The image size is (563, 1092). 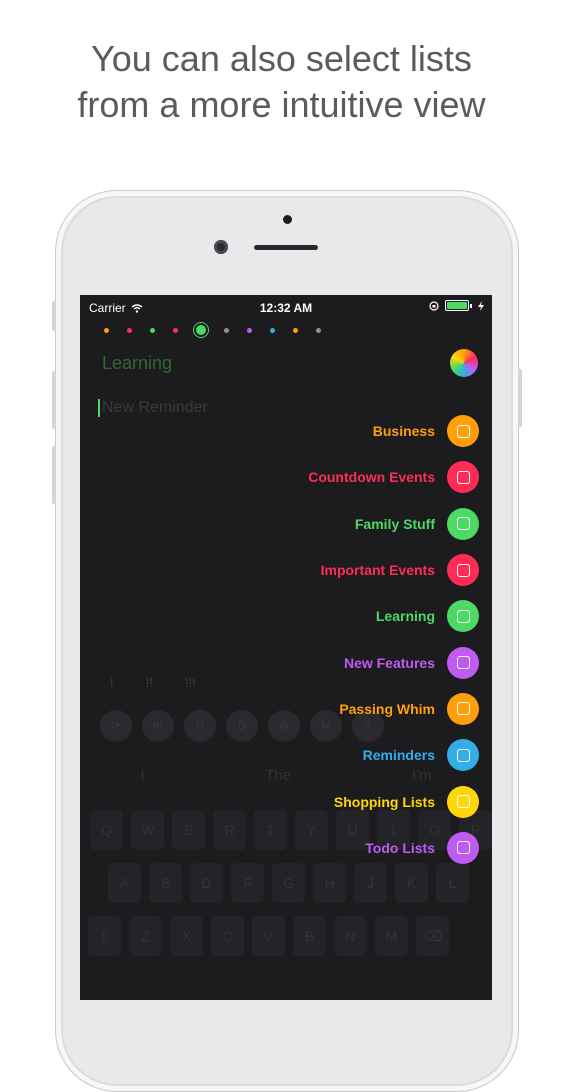 What do you see at coordinates (281, 104) in the screenshot?
I see `caption-line-2: from a more intuitive view` at bounding box center [281, 104].